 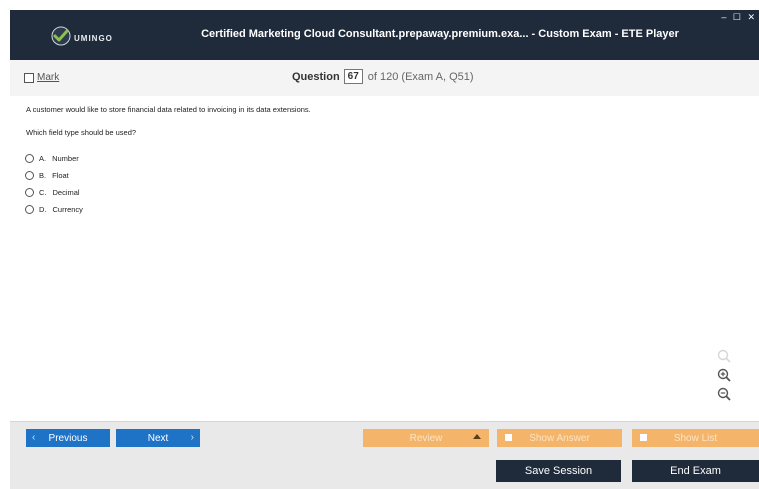 What do you see at coordinates (60, 175) in the screenshot?
I see `option-text: Float` at bounding box center [60, 175].